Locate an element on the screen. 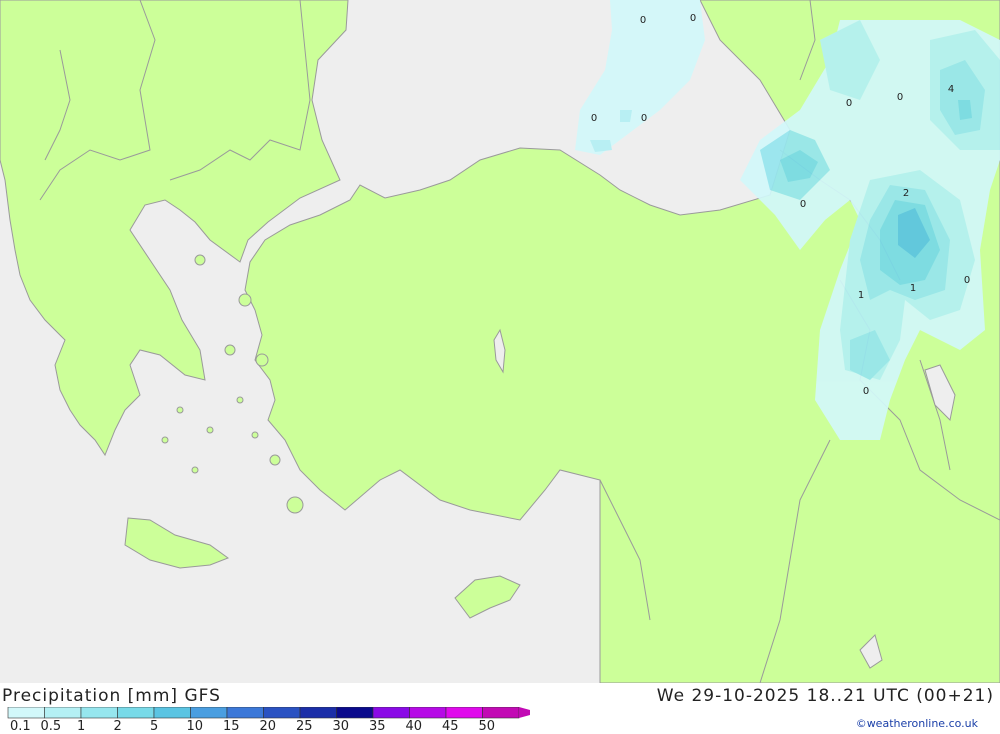 The height and width of the screenshot is (734, 1000). legend-arrow is located at coordinates (524, 712).